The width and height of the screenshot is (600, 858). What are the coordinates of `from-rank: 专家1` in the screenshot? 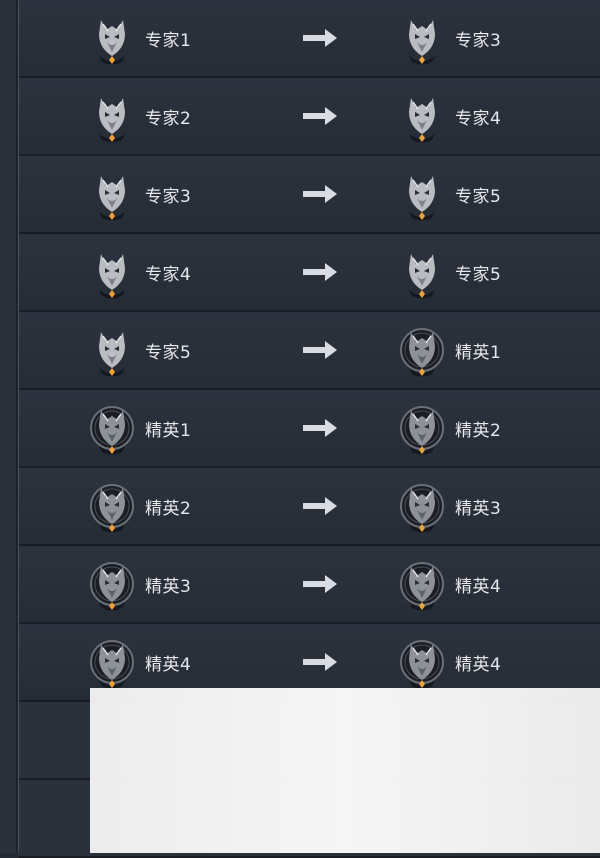 It's located at (140, 38).